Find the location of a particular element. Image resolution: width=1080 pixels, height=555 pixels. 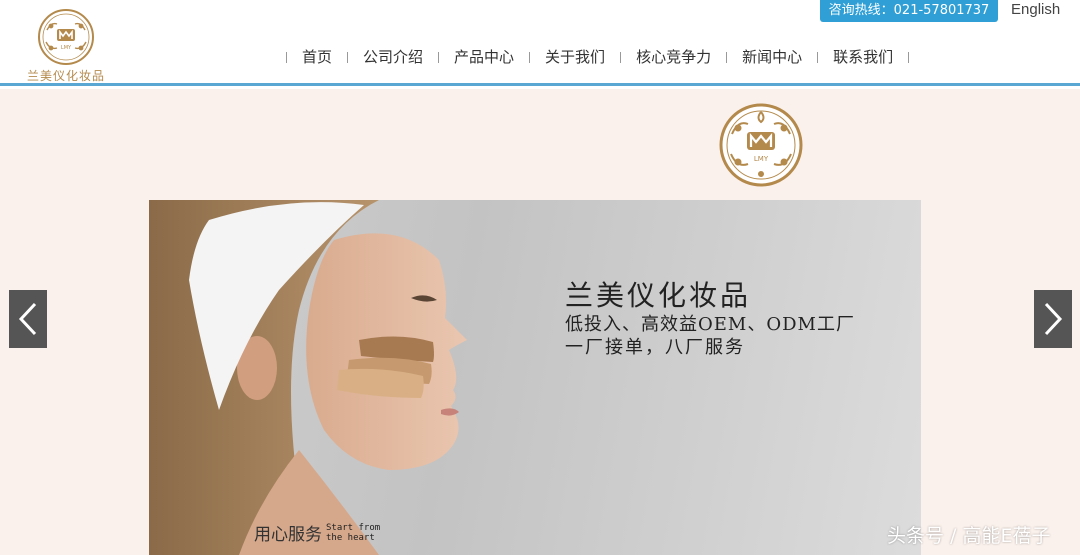

language-switch-english: English is located at coordinates (1035, 9).